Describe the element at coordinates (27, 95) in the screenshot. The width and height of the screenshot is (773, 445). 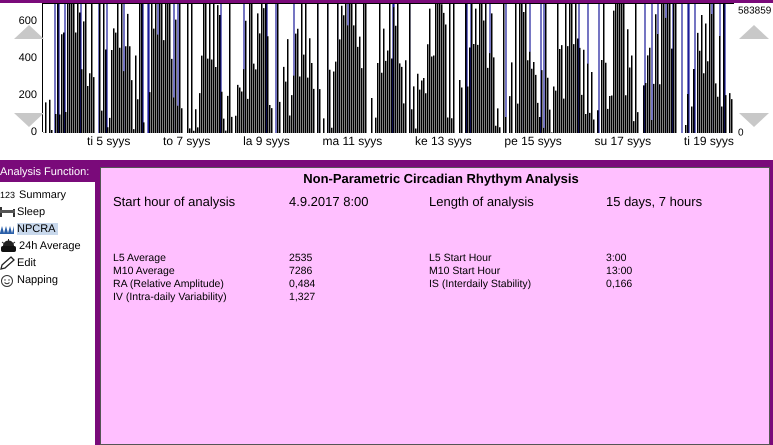
I see `y-tick-label: 200` at that location.